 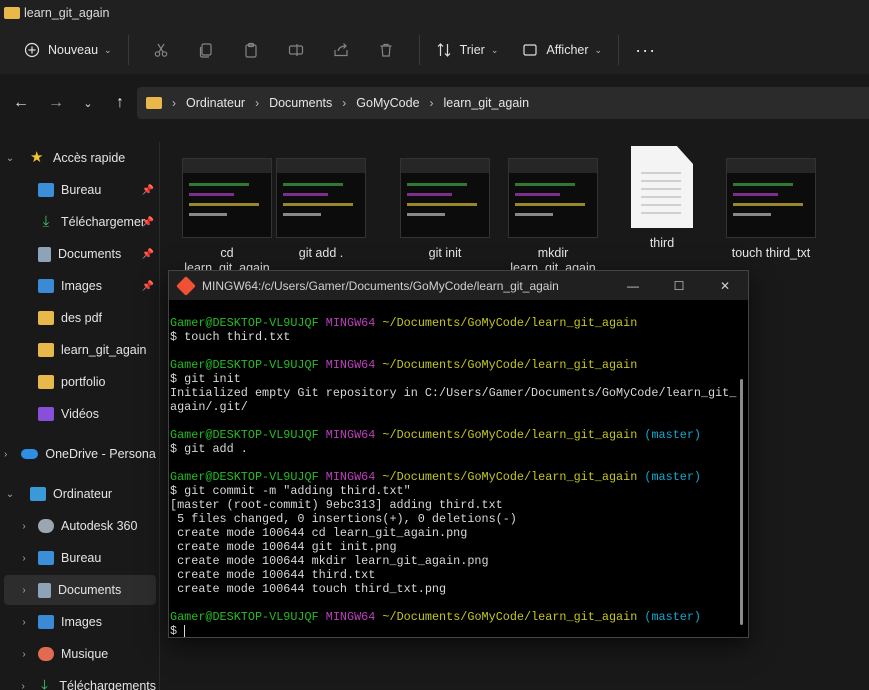 What do you see at coordinates (80, 286) in the screenshot?
I see `sidebar-item-images: Images 📌` at bounding box center [80, 286].